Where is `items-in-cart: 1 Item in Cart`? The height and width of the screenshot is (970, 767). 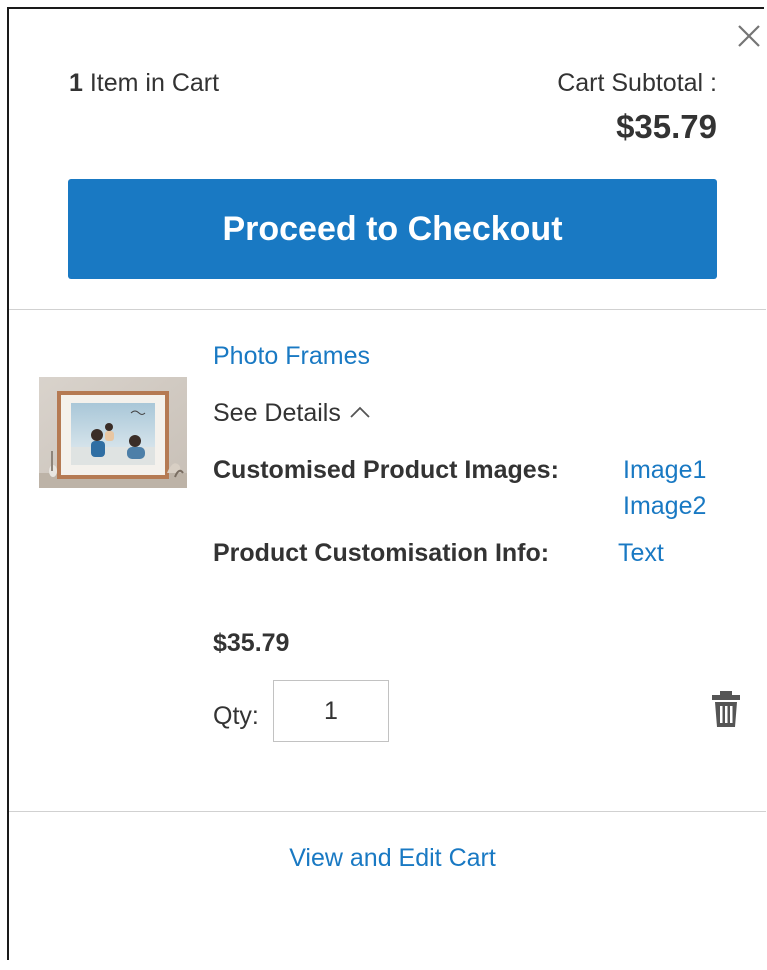 items-in-cart: 1 Item in Cart is located at coordinates (144, 83).